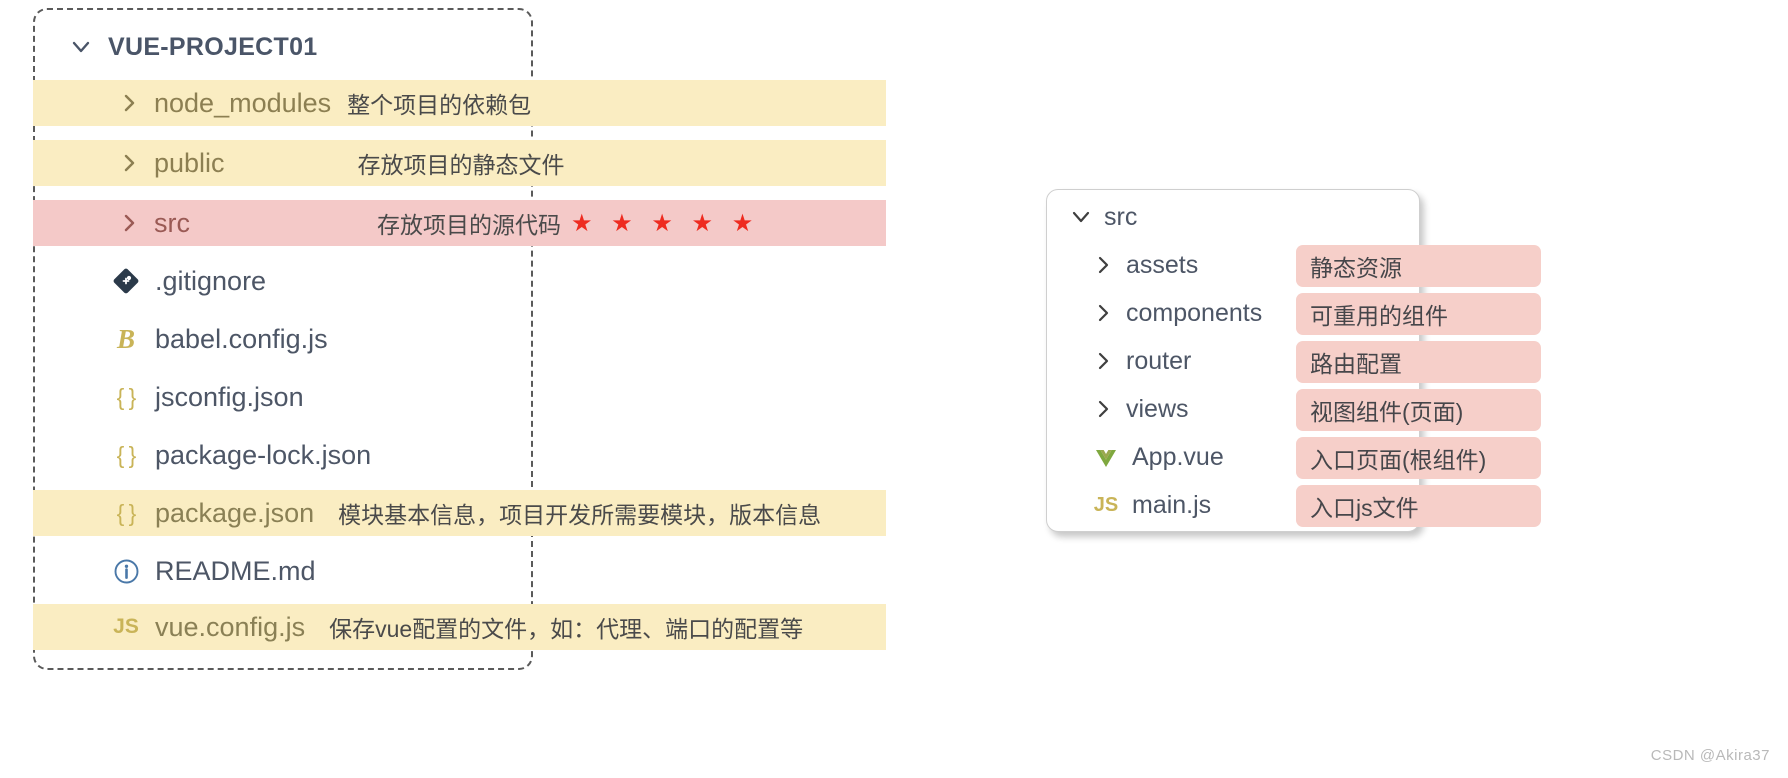  What do you see at coordinates (665, 223) in the screenshot?
I see `priority-stars: ★ ★ ★ ★ ★` at bounding box center [665, 223].